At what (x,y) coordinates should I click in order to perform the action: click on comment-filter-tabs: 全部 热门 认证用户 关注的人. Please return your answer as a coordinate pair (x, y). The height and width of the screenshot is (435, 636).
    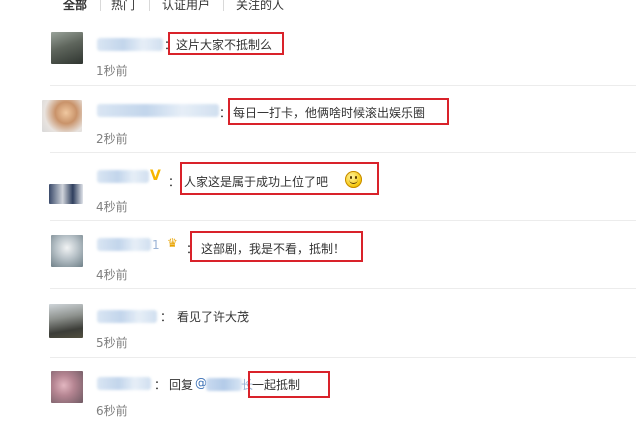
    Looking at the image, I should click on (318, 9).